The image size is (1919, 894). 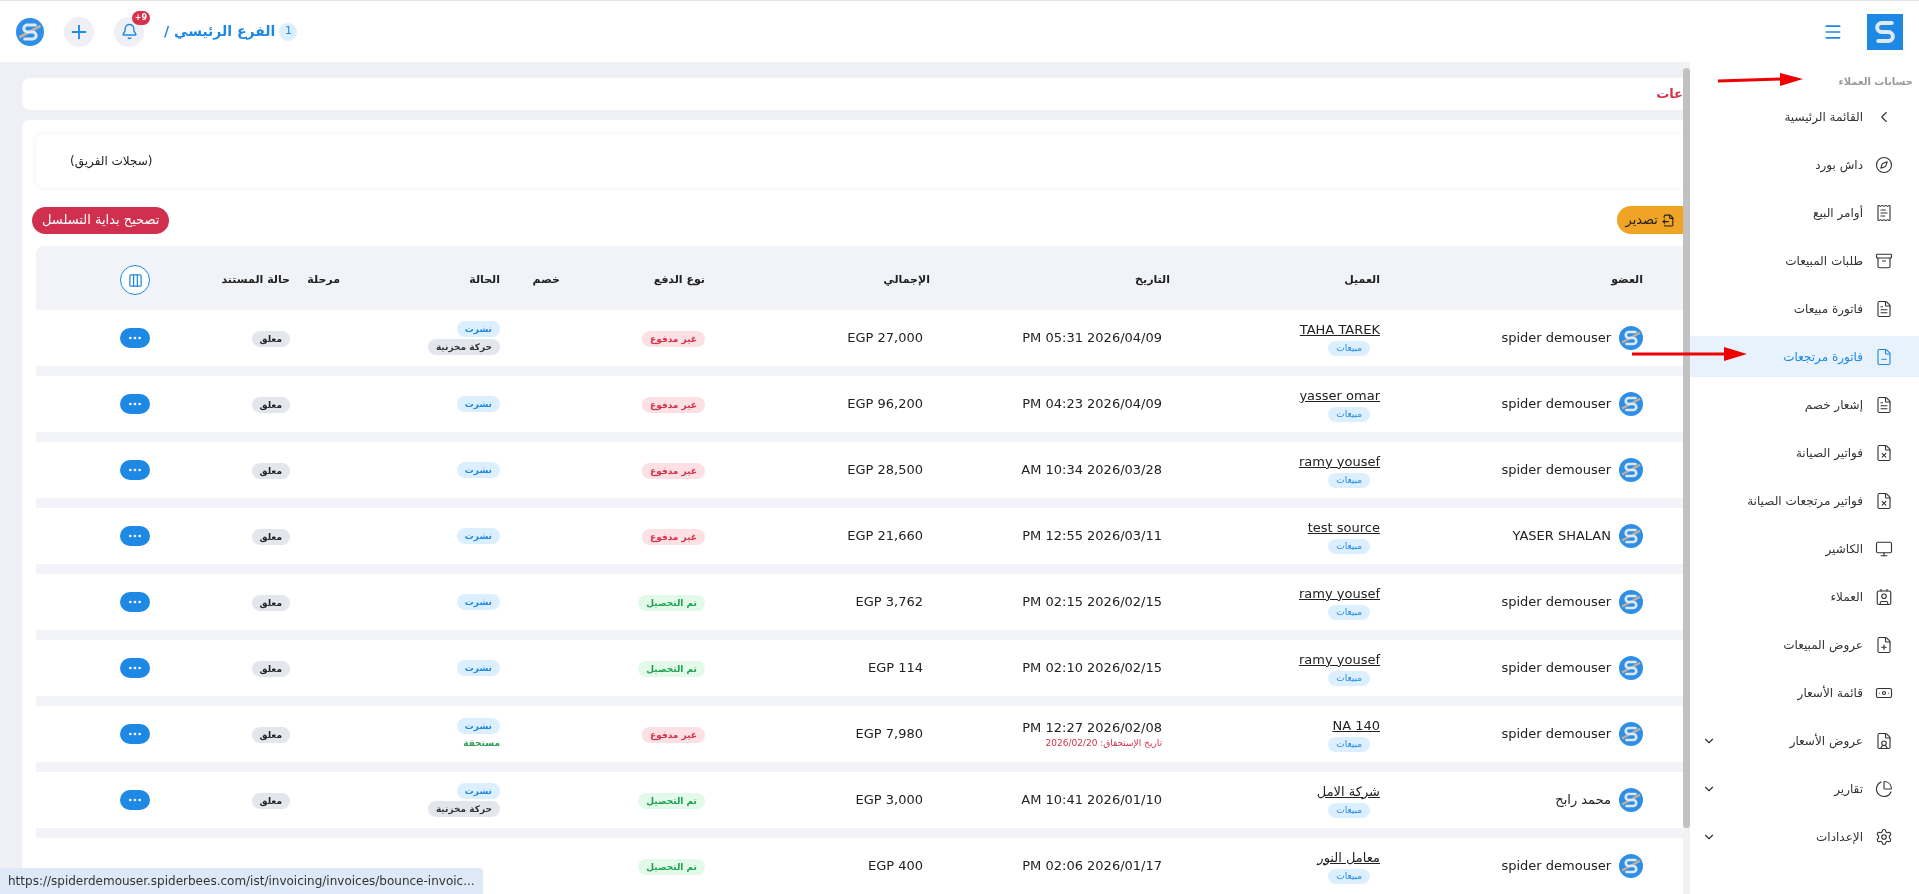 I want to click on column-header: الإجمالي, so click(x=906, y=279).